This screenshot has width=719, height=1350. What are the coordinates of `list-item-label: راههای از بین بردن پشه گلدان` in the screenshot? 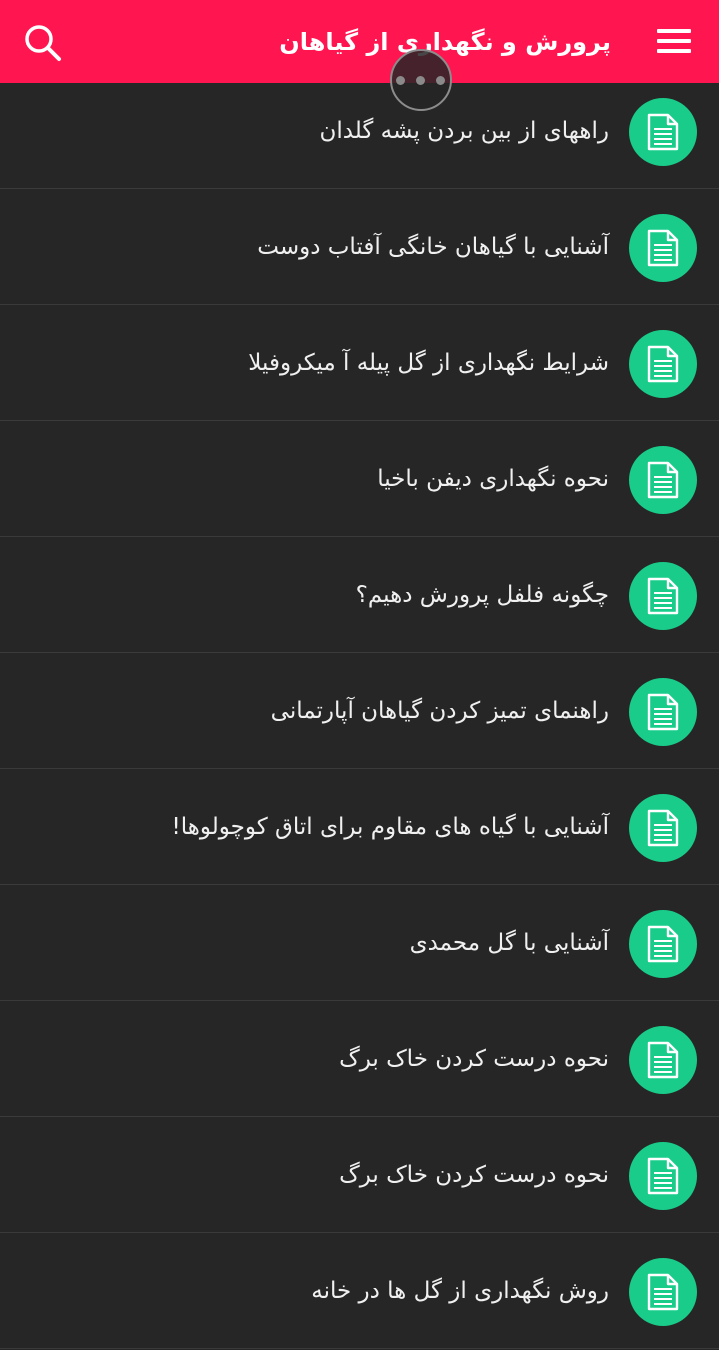 It's located at (464, 131).